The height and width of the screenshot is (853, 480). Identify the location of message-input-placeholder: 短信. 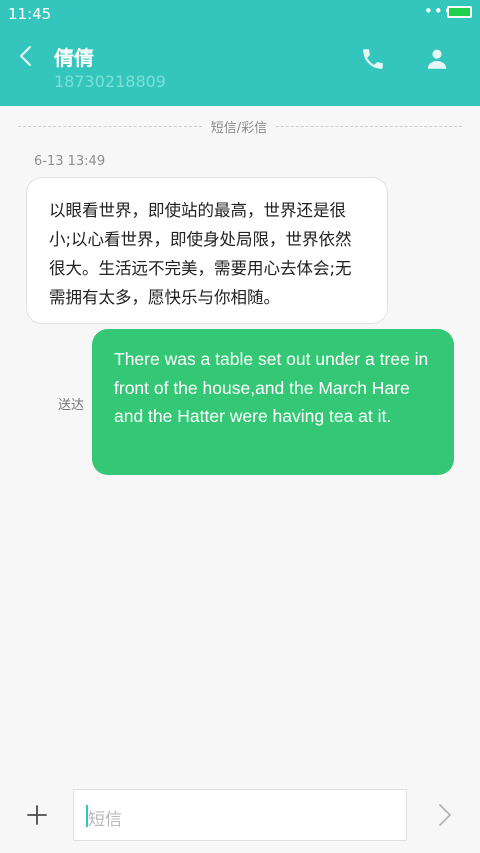
(105, 820).